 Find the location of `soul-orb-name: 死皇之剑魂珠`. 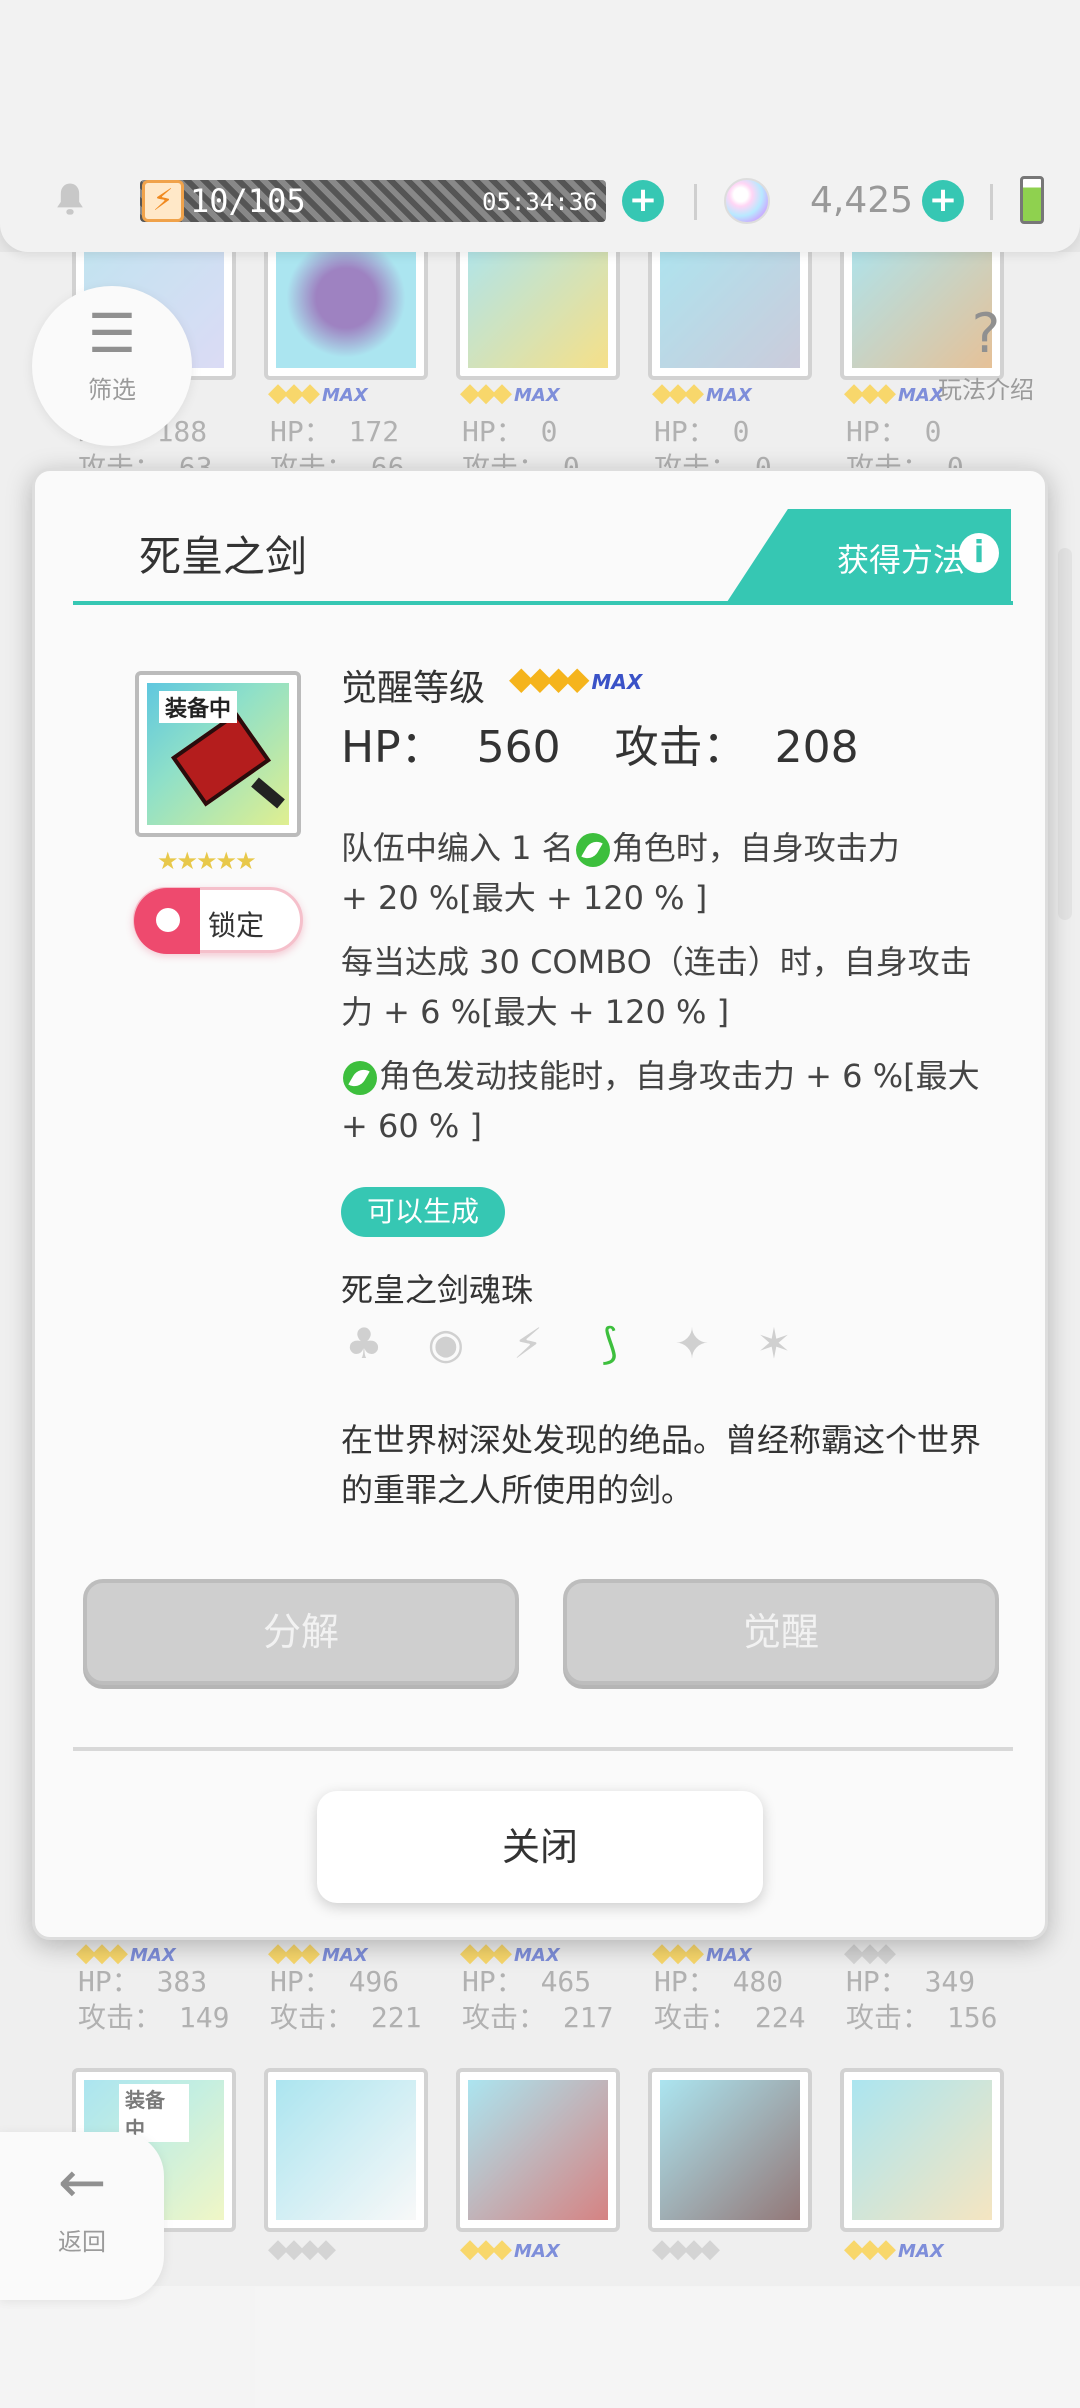

soul-orb-name: 死皇之剑魂珠 is located at coordinates (437, 1290).